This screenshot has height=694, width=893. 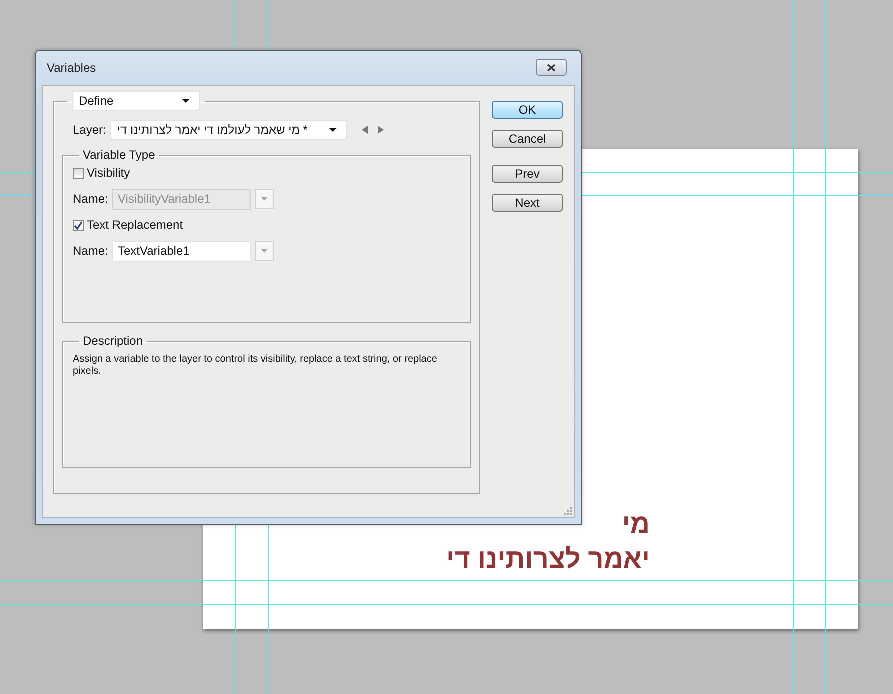 I want to click on description-text: Assign a variable to the layer to control its visibility, replace a text string, or replace pixels., so click(x=255, y=366).